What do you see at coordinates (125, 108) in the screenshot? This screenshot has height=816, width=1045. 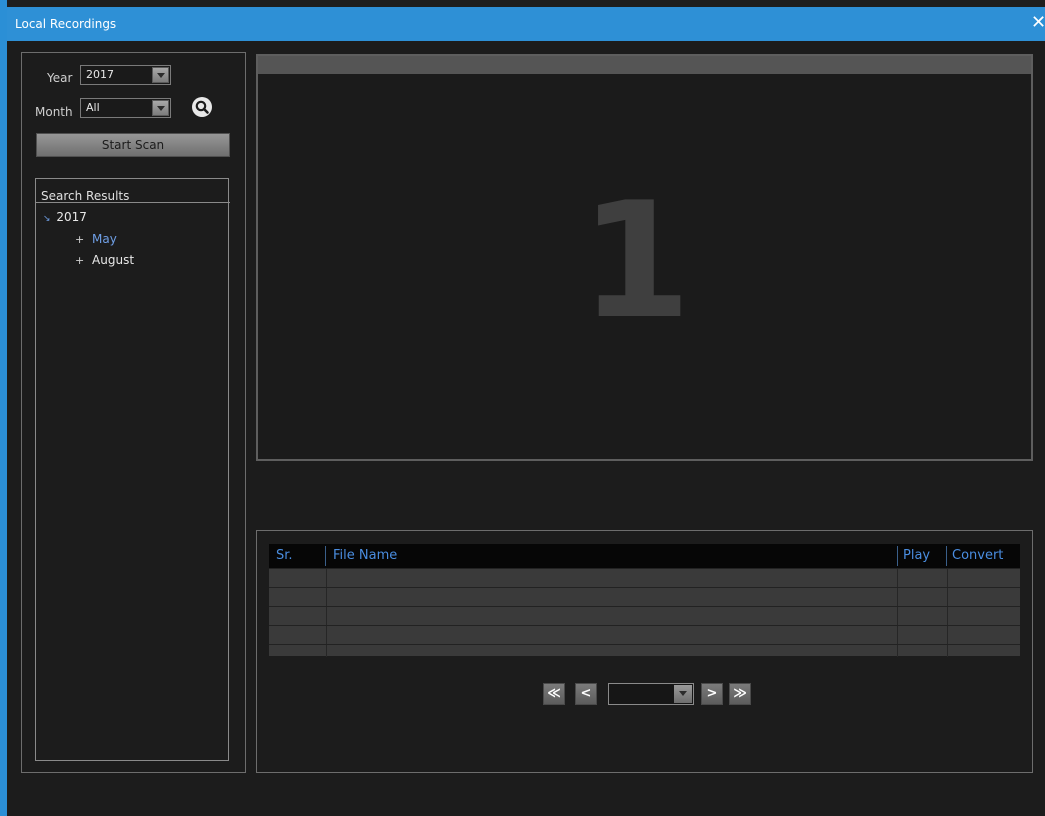 I see `month-select: All` at bounding box center [125, 108].